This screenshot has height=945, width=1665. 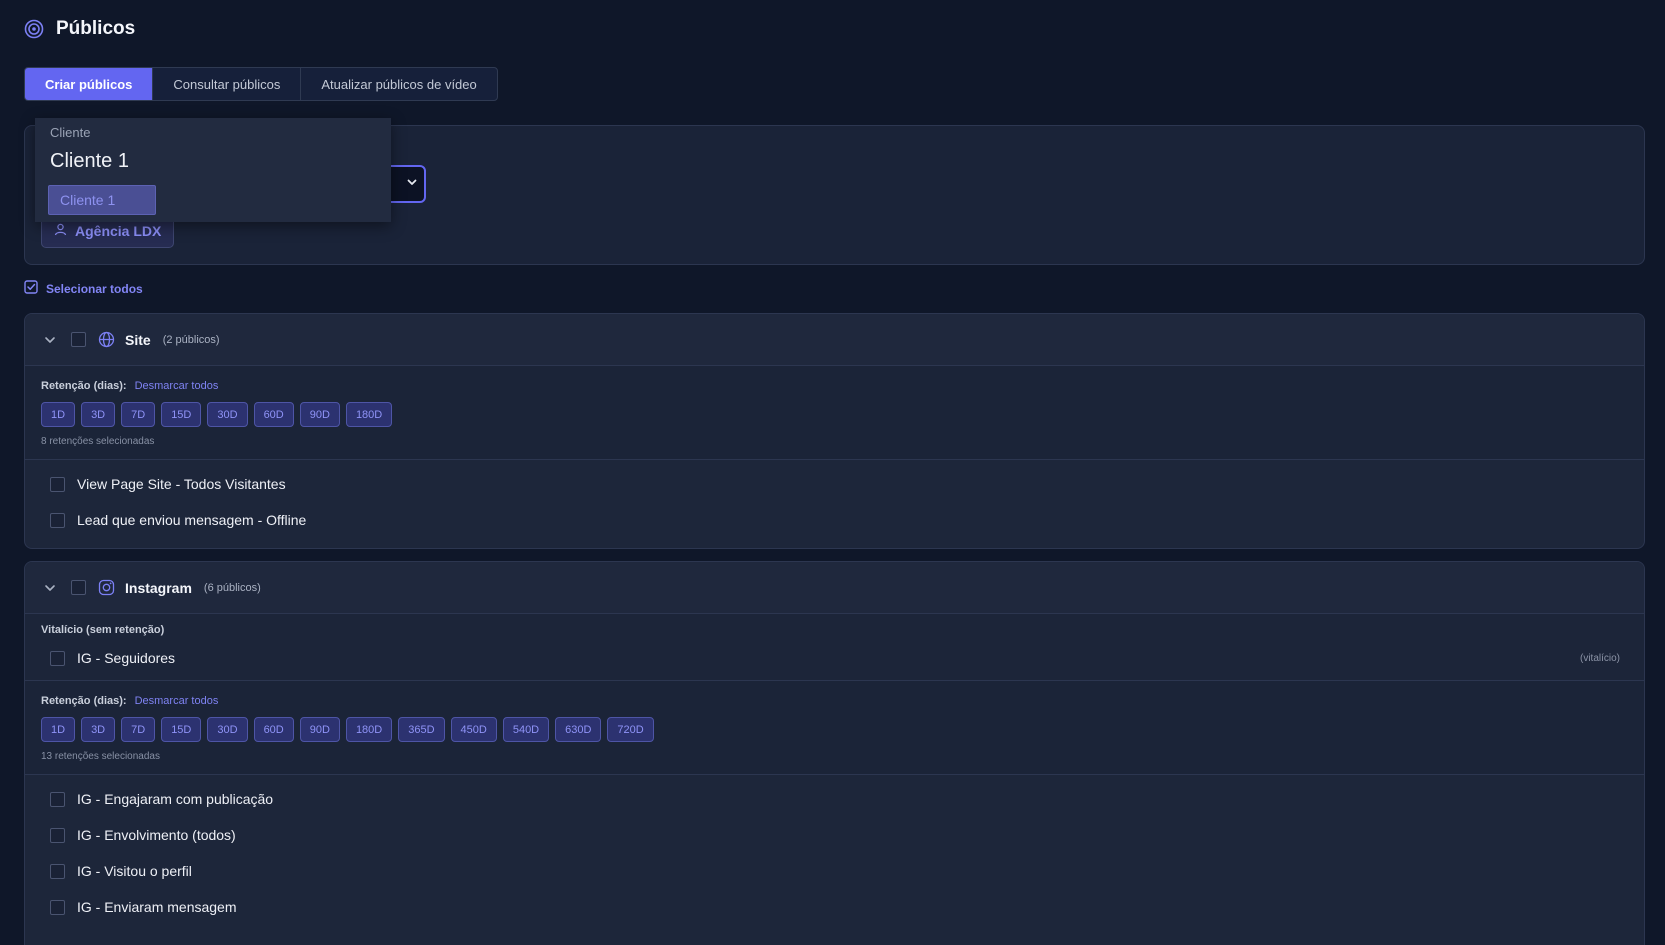 I want to click on lifetime-note: (vitalício), so click(x=1599, y=658).